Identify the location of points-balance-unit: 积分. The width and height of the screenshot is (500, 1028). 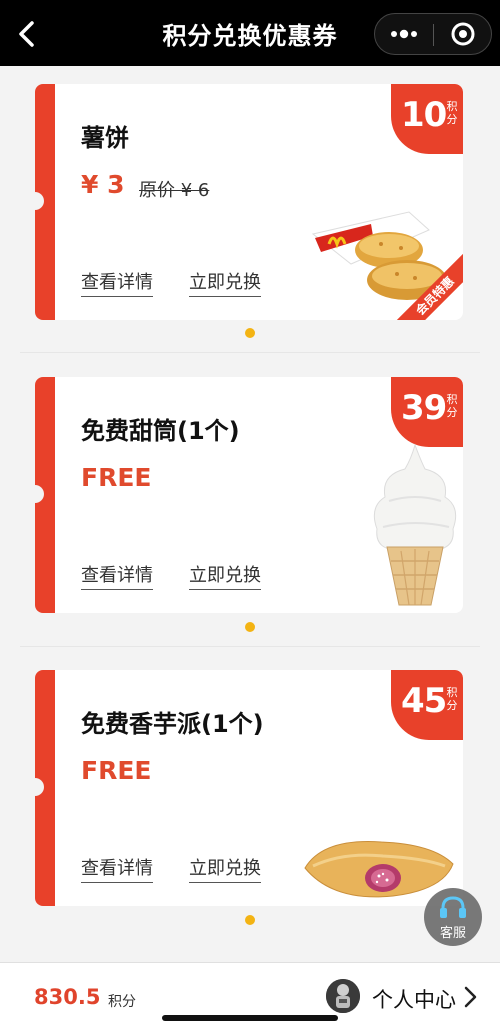
(122, 1002).